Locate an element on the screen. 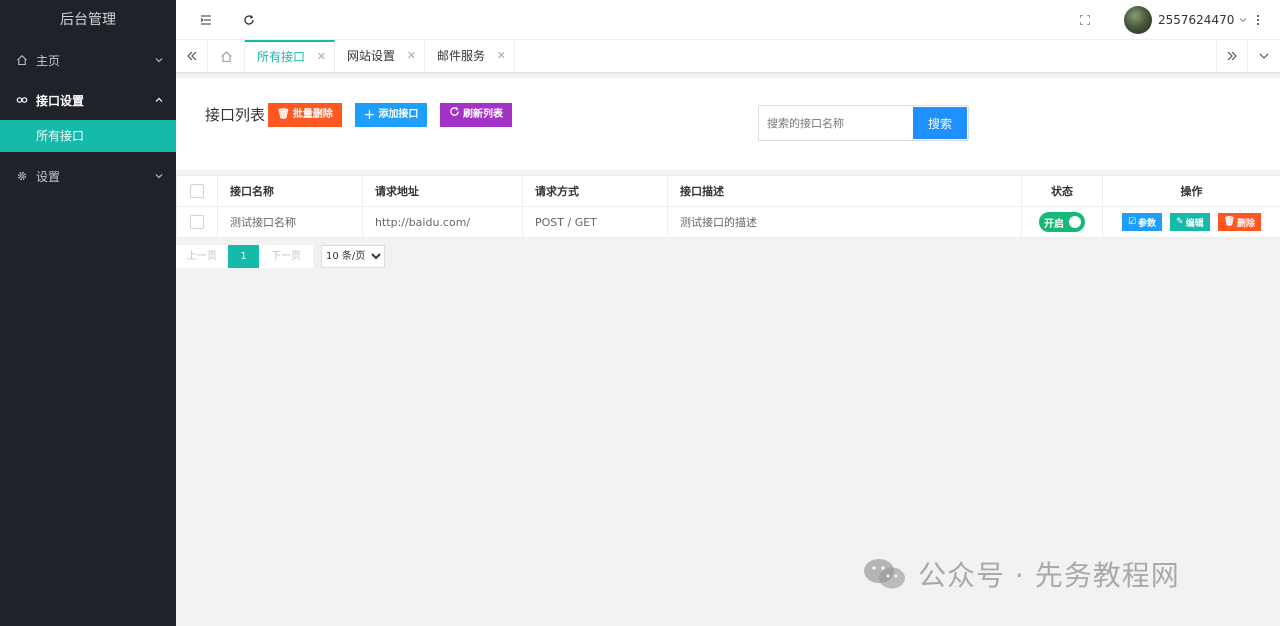  button-label: 刷新列表 is located at coordinates (483, 114).